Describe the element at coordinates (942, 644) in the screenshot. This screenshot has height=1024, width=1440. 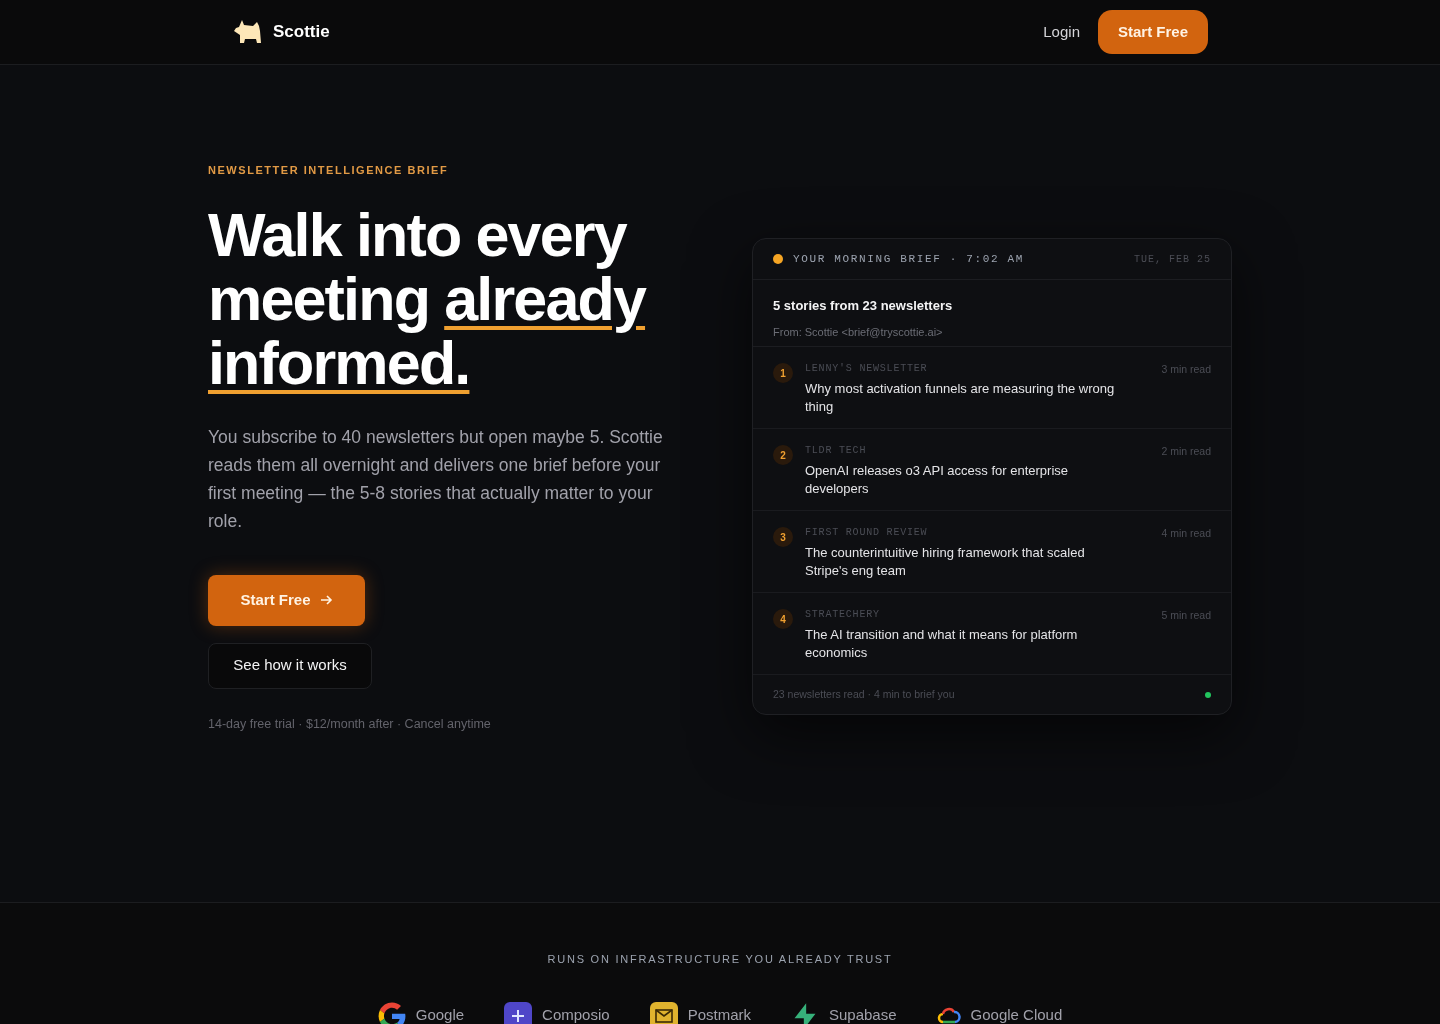
I see `story-headline: The AI transition and what it means for platform economics` at that location.